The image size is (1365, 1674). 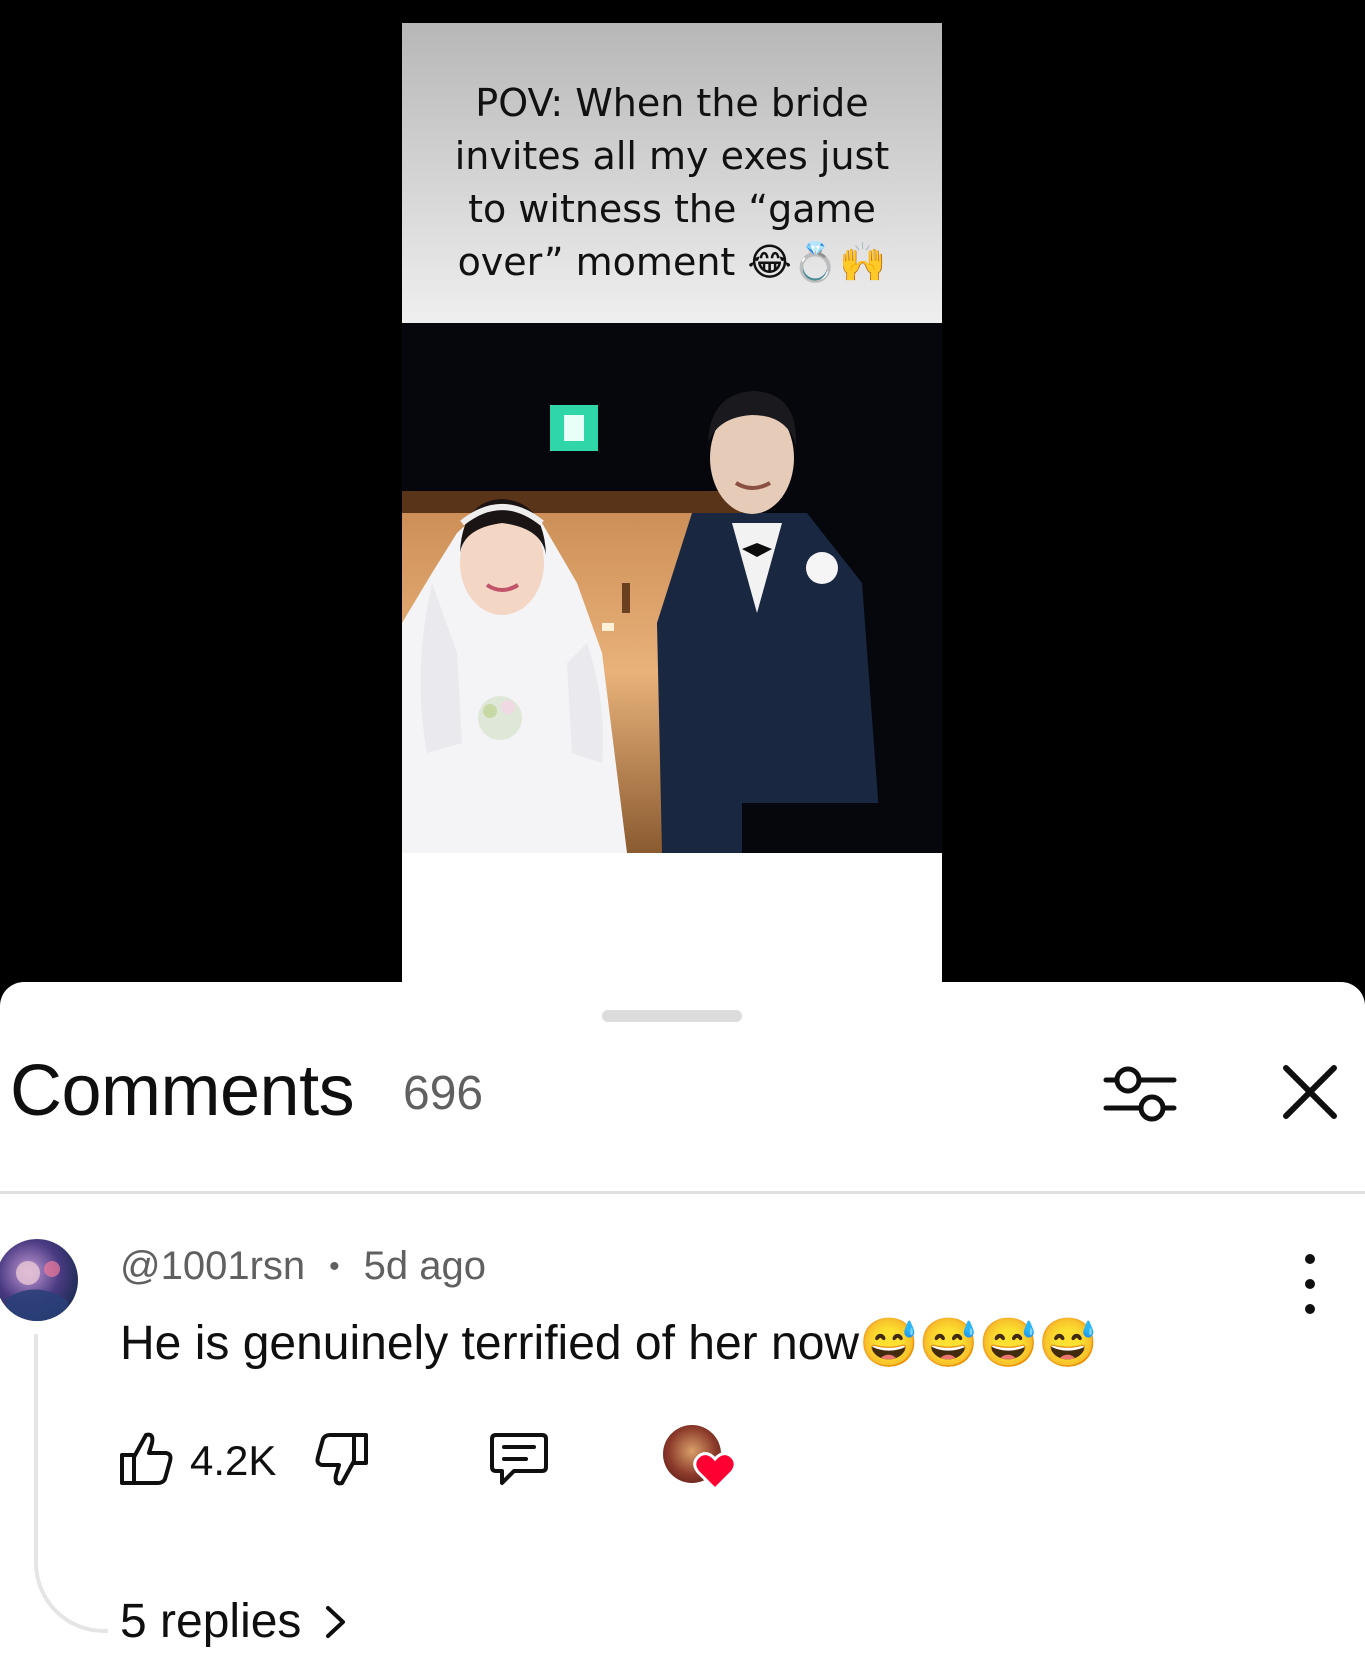 I want to click on reply-thread-line, so click(x=71, y=1483).